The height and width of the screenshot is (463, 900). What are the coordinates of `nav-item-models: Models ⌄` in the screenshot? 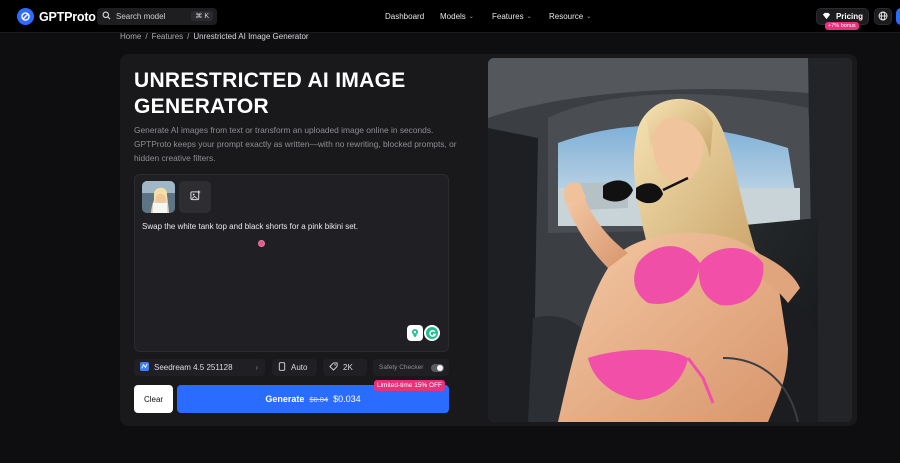 It's located at (457, 16).